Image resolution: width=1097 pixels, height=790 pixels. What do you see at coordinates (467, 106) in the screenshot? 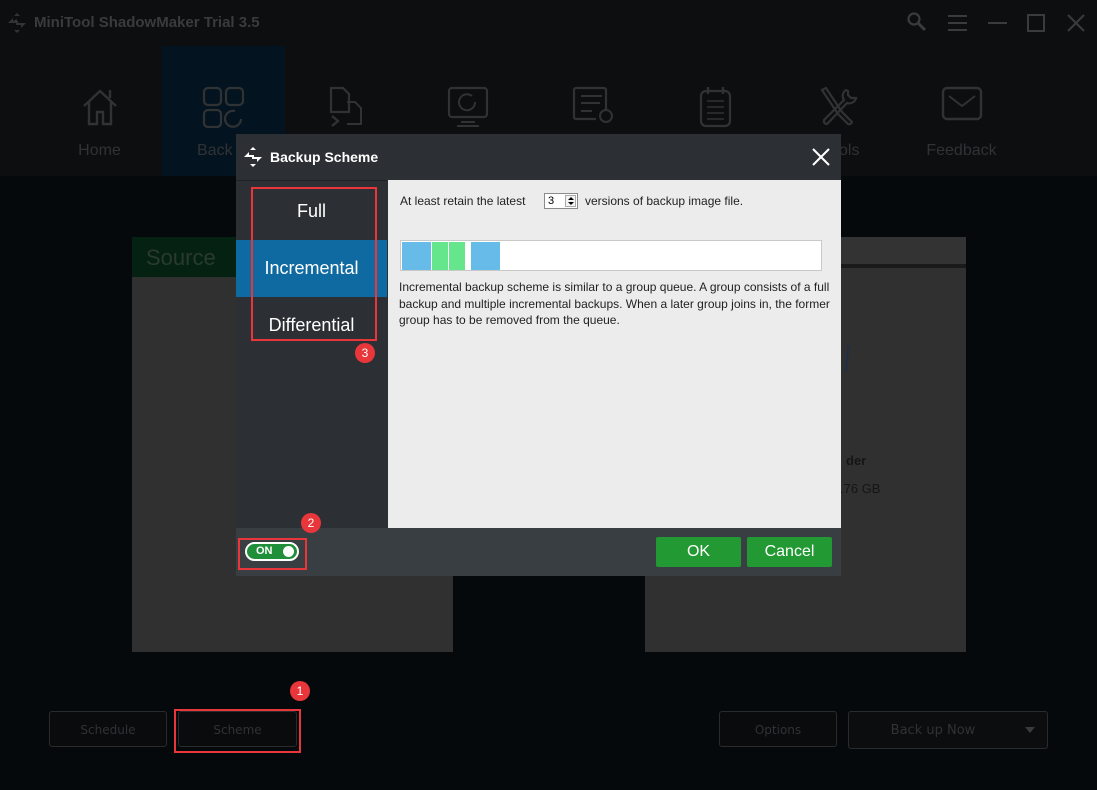
I see `restore-icon` at bounding box center [467, 106].